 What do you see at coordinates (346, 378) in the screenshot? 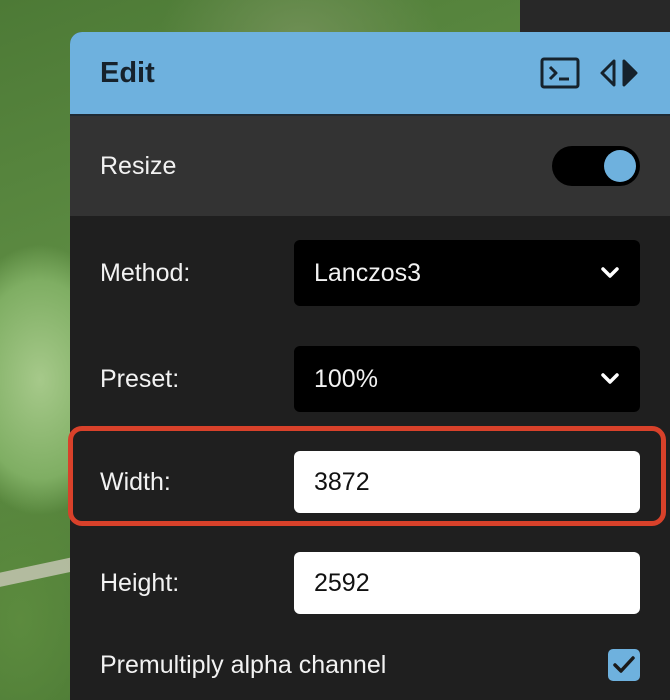
I see `preset-value: 100%` at bounding box center [346, 378].